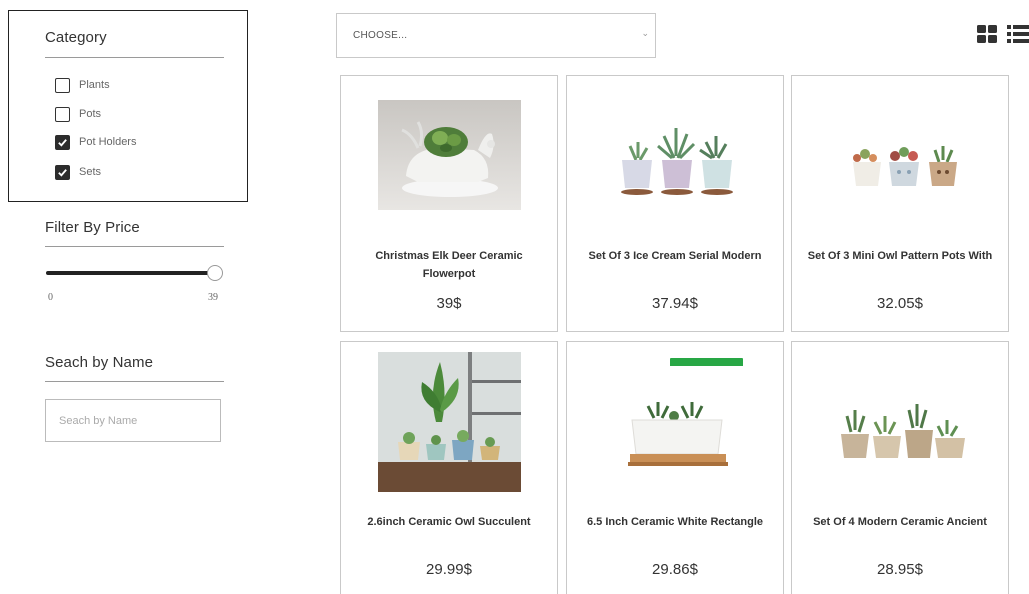 Image resolution: width=1029 pixels, height=594 pixels. Describe the element at coordinates (675, 569) in the screenshot. I see `product-price: 29.86$` at that location.